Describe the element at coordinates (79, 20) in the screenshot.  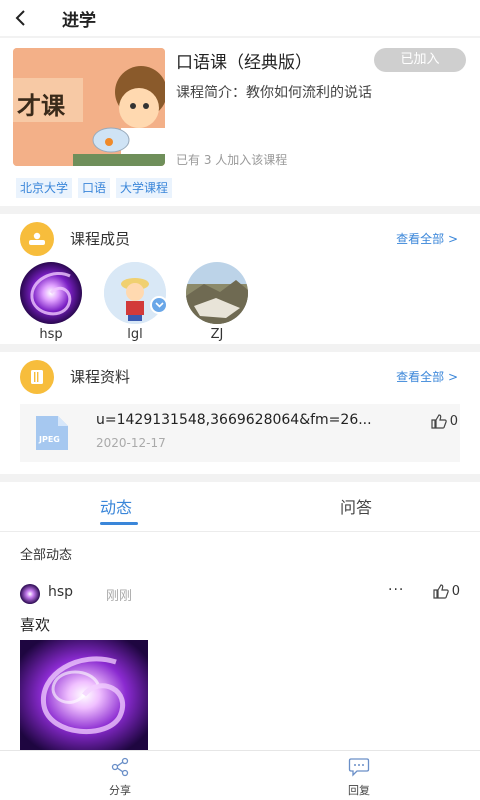
I see `page-title: 进学` at that location.